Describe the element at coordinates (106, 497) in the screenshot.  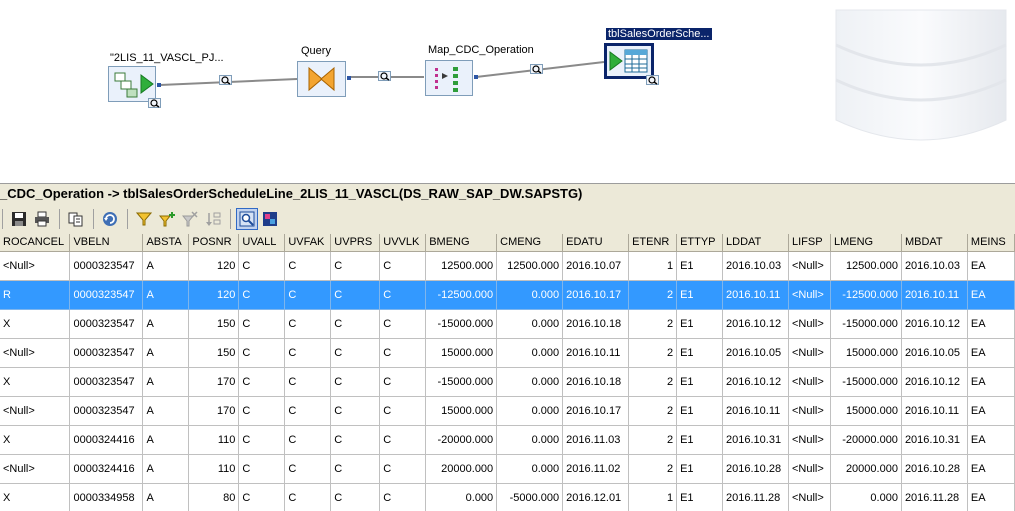
I see `table-cell-vbeln: 0000334958` at that location.